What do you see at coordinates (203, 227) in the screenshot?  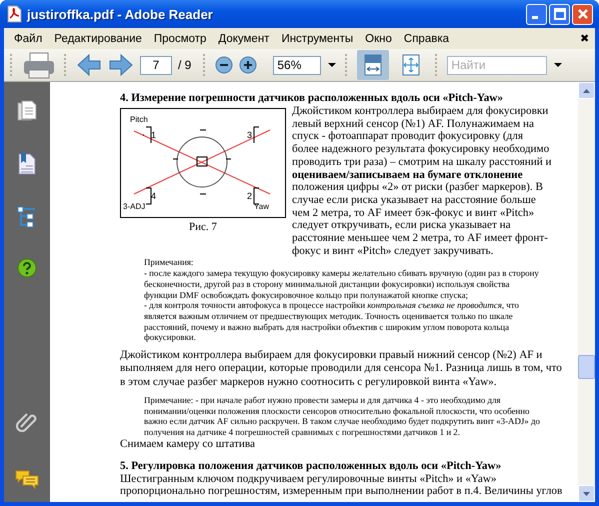 I see `figure-caption: Рис. 7` at bounding box center [203, 227].